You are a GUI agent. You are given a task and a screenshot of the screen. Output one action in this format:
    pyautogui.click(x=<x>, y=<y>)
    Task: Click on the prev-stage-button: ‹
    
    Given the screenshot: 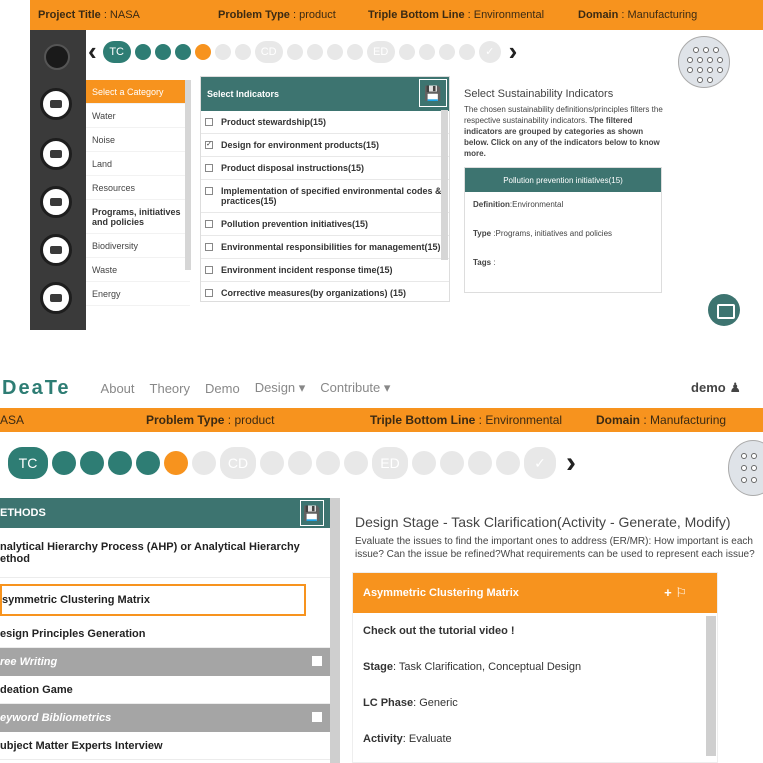 What is the action you would take?
    pyautogui.click(x=92, y=51)
    